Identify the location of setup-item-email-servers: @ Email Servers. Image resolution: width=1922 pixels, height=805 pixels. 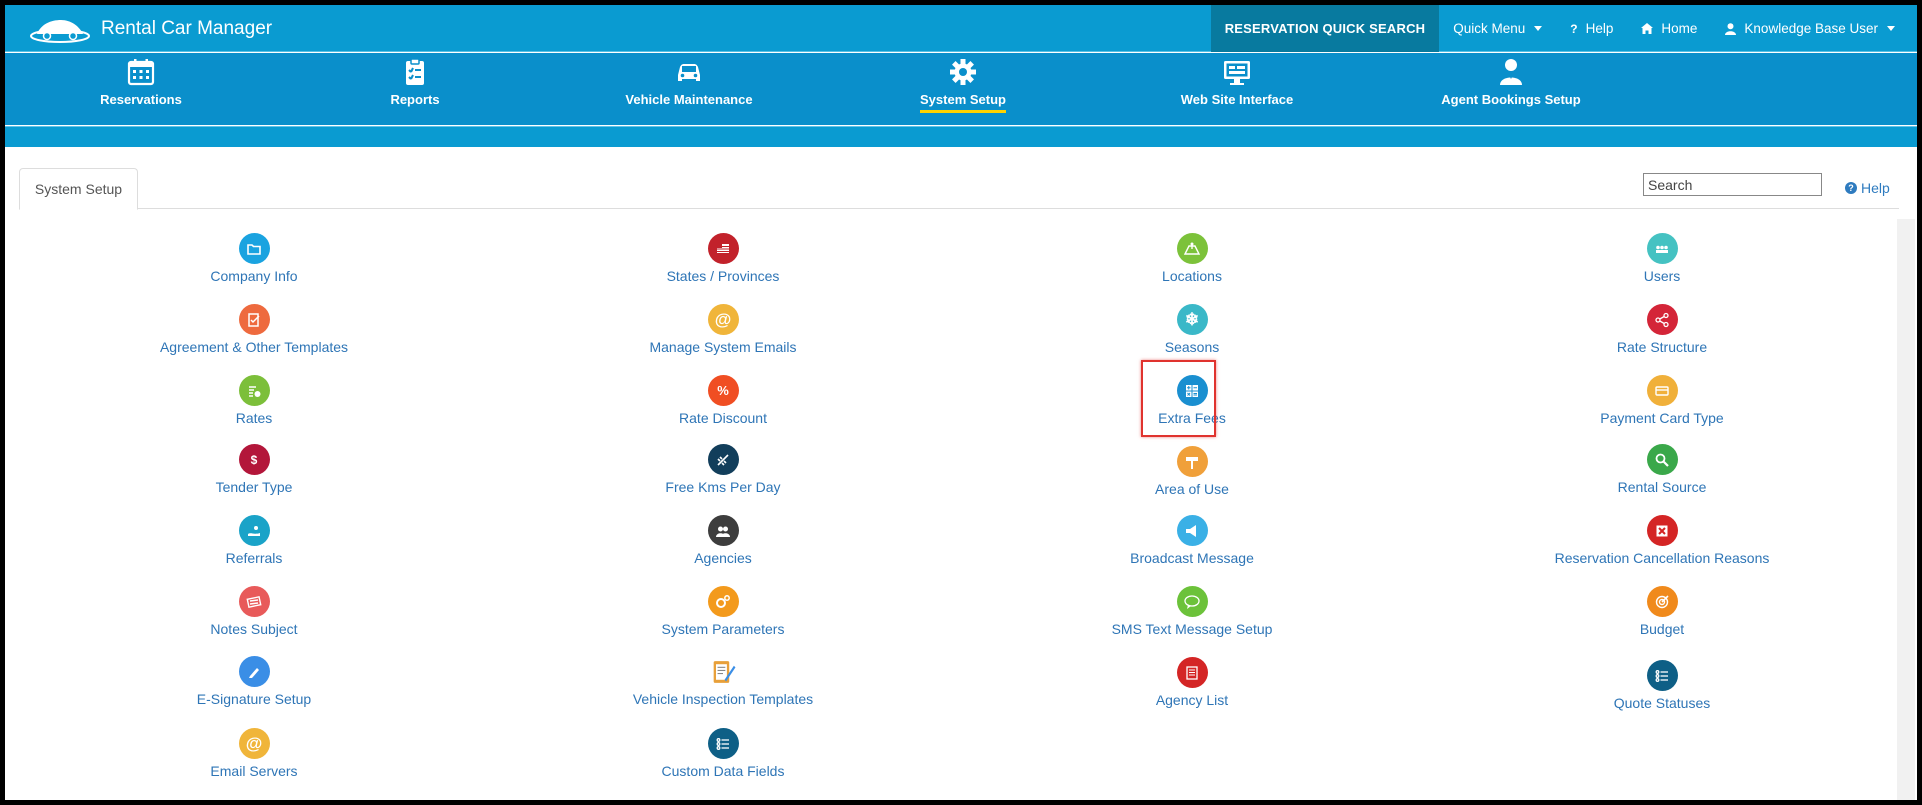
(254, 753).